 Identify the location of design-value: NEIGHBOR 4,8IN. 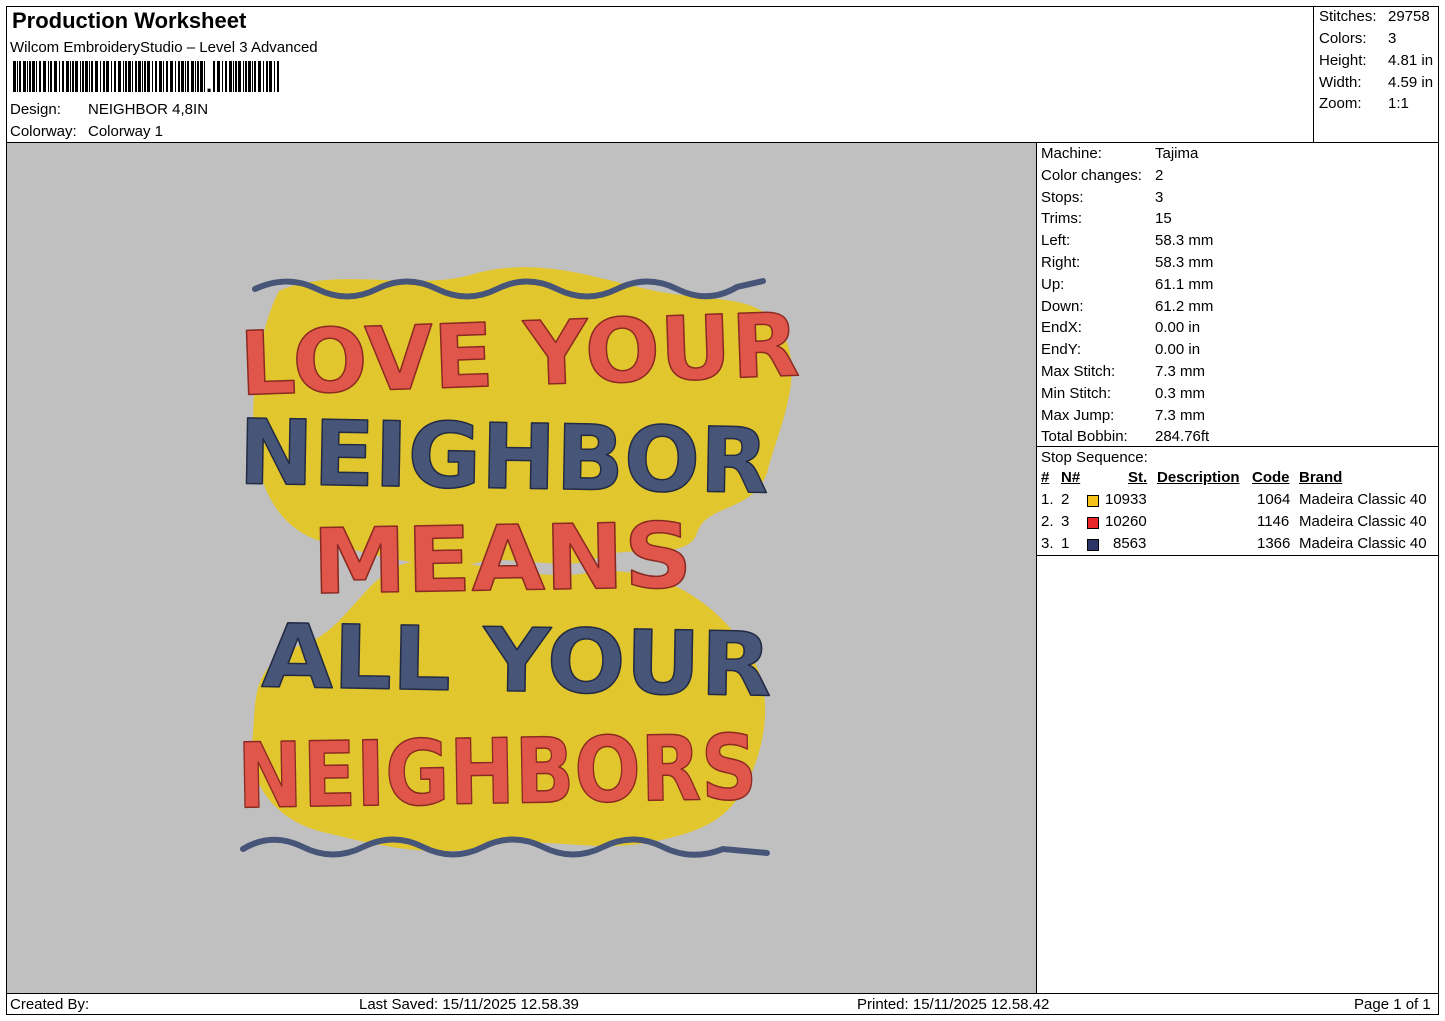
(148, 109).